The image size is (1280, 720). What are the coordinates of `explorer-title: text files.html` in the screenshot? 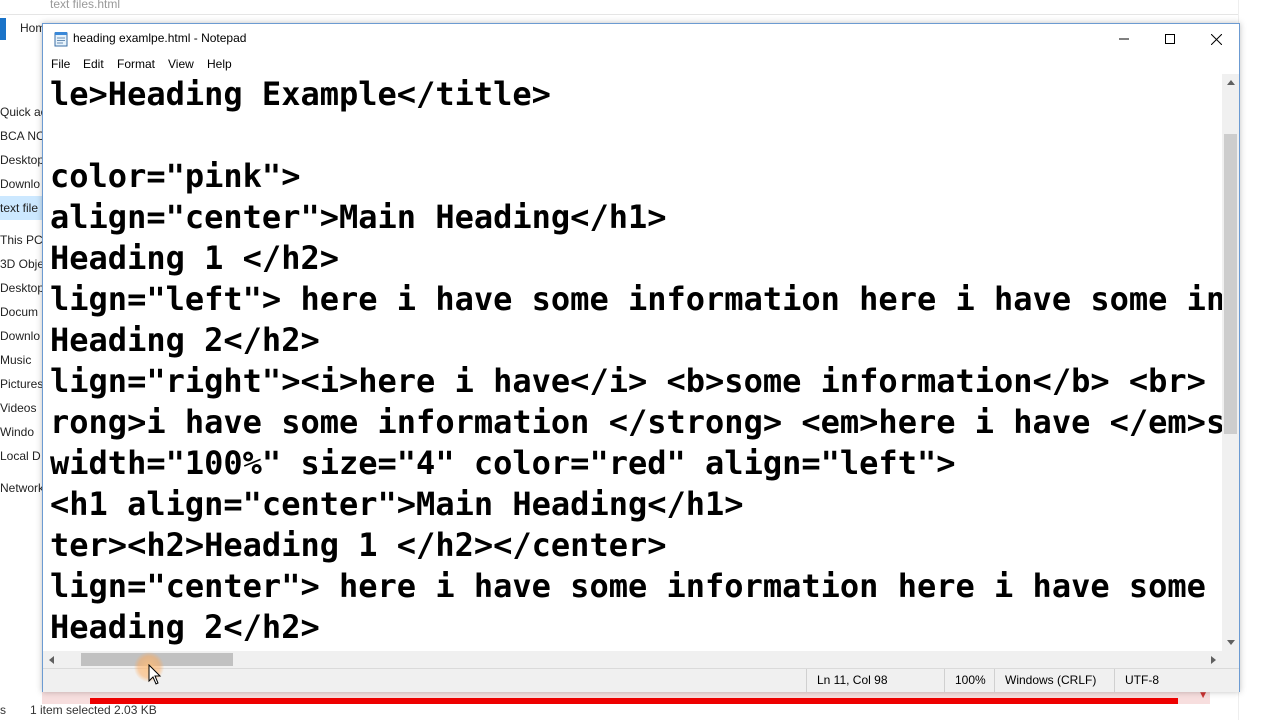 It's located at (85, 5).